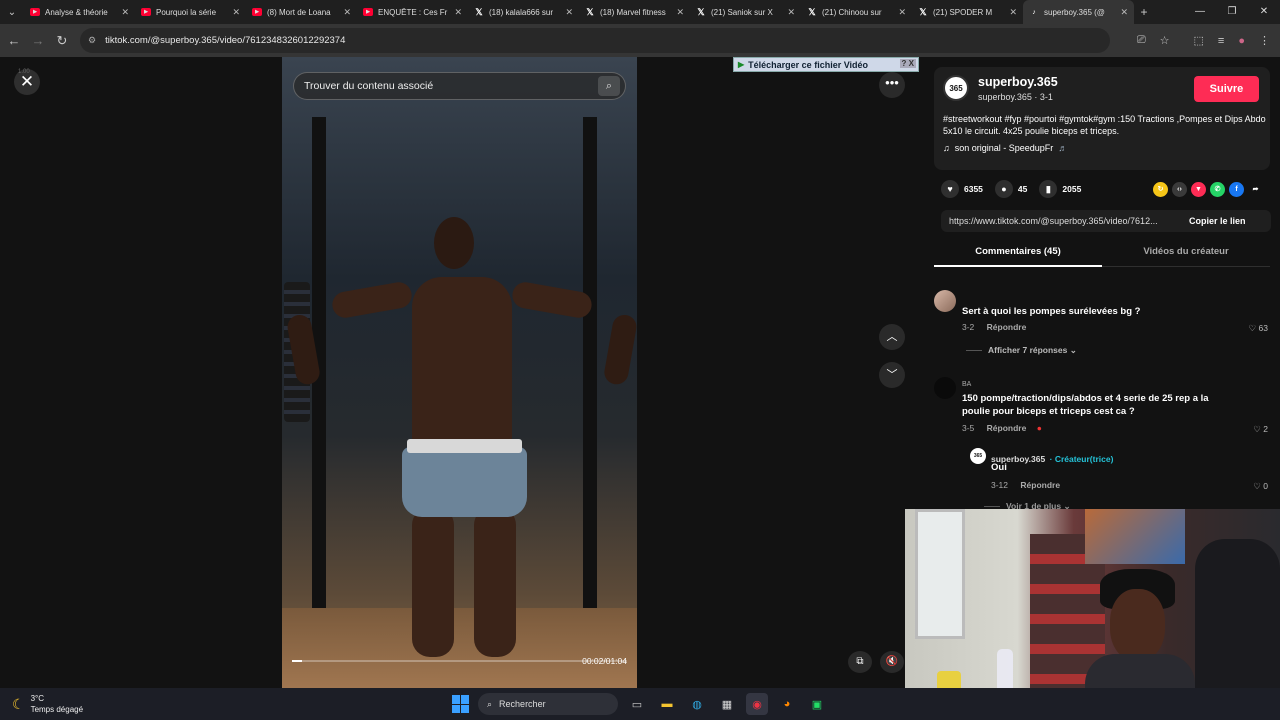 The image size is (1280, 720). I want to click on file-explorer-icon: ▬, so click(667, 704).